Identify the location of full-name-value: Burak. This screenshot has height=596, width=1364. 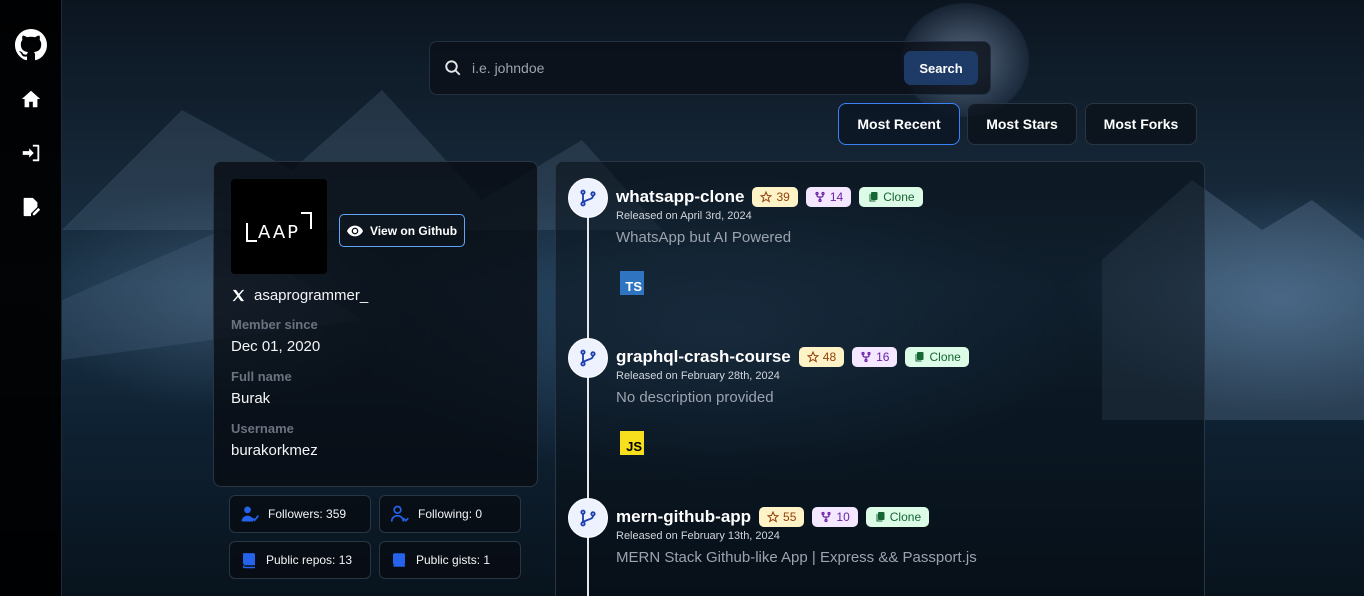
(251, 398).